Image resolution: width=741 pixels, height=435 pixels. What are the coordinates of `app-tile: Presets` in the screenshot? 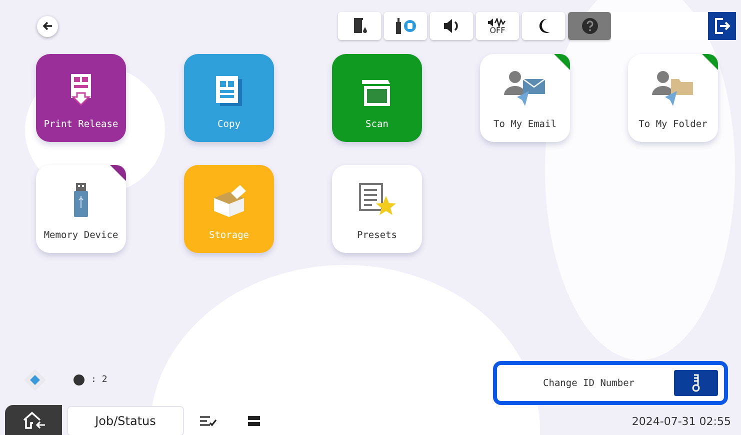 It's located at (377, 209).